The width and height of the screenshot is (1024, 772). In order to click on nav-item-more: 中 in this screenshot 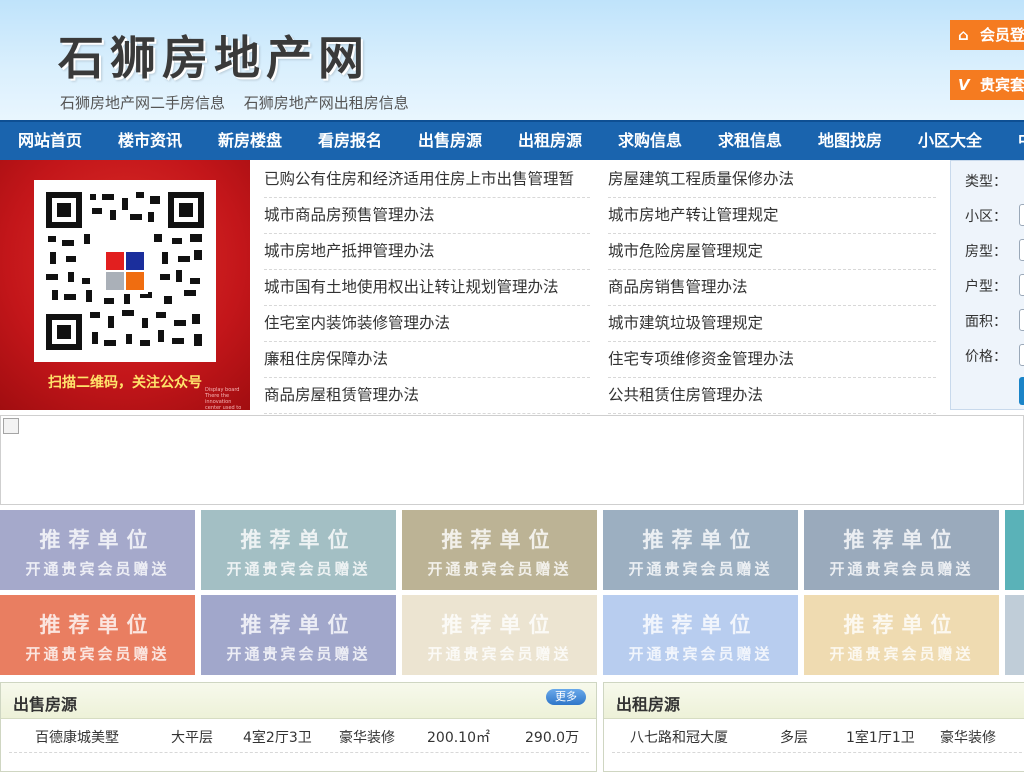, I will do `click(1021, 141)`.